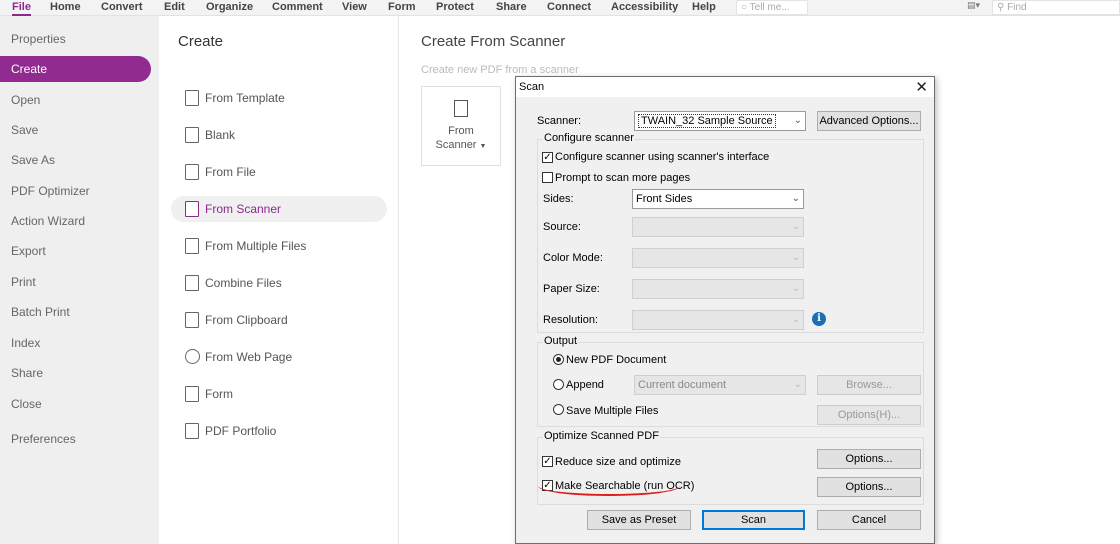  I want to click on create-from-scanner: From Scanner, so click(279, 209).